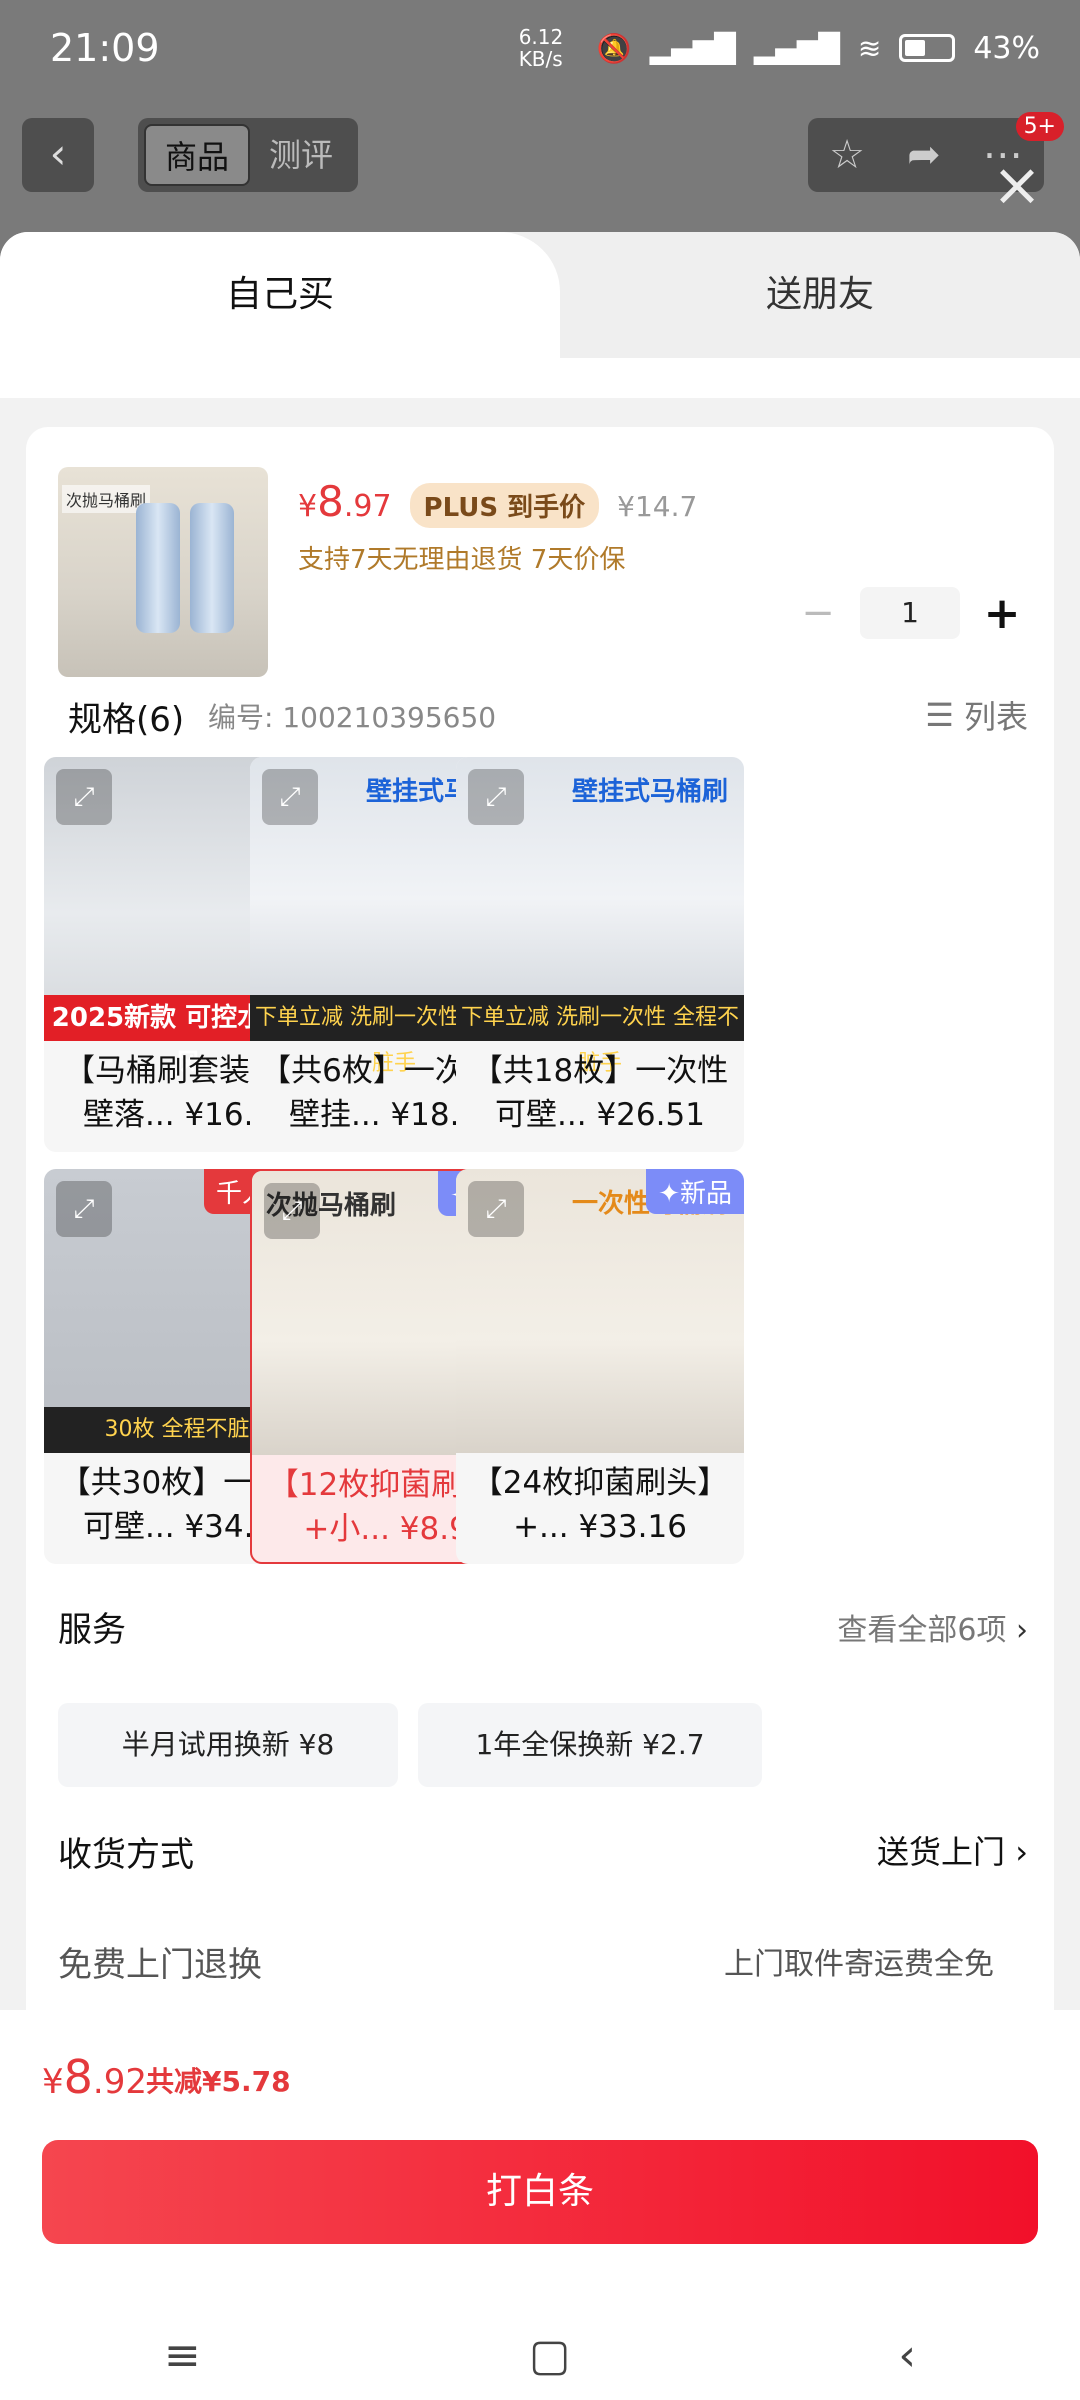 This screenshot has width=1080, height=2400. I want to click on tab-goods: 商品, so click(197, 155).